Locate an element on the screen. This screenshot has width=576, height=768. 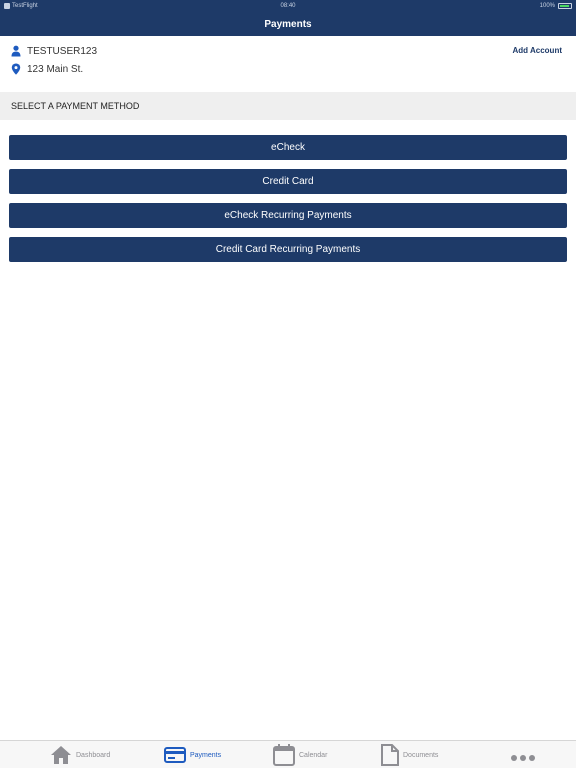
testflight-icon is located at coordinates (7, 6).